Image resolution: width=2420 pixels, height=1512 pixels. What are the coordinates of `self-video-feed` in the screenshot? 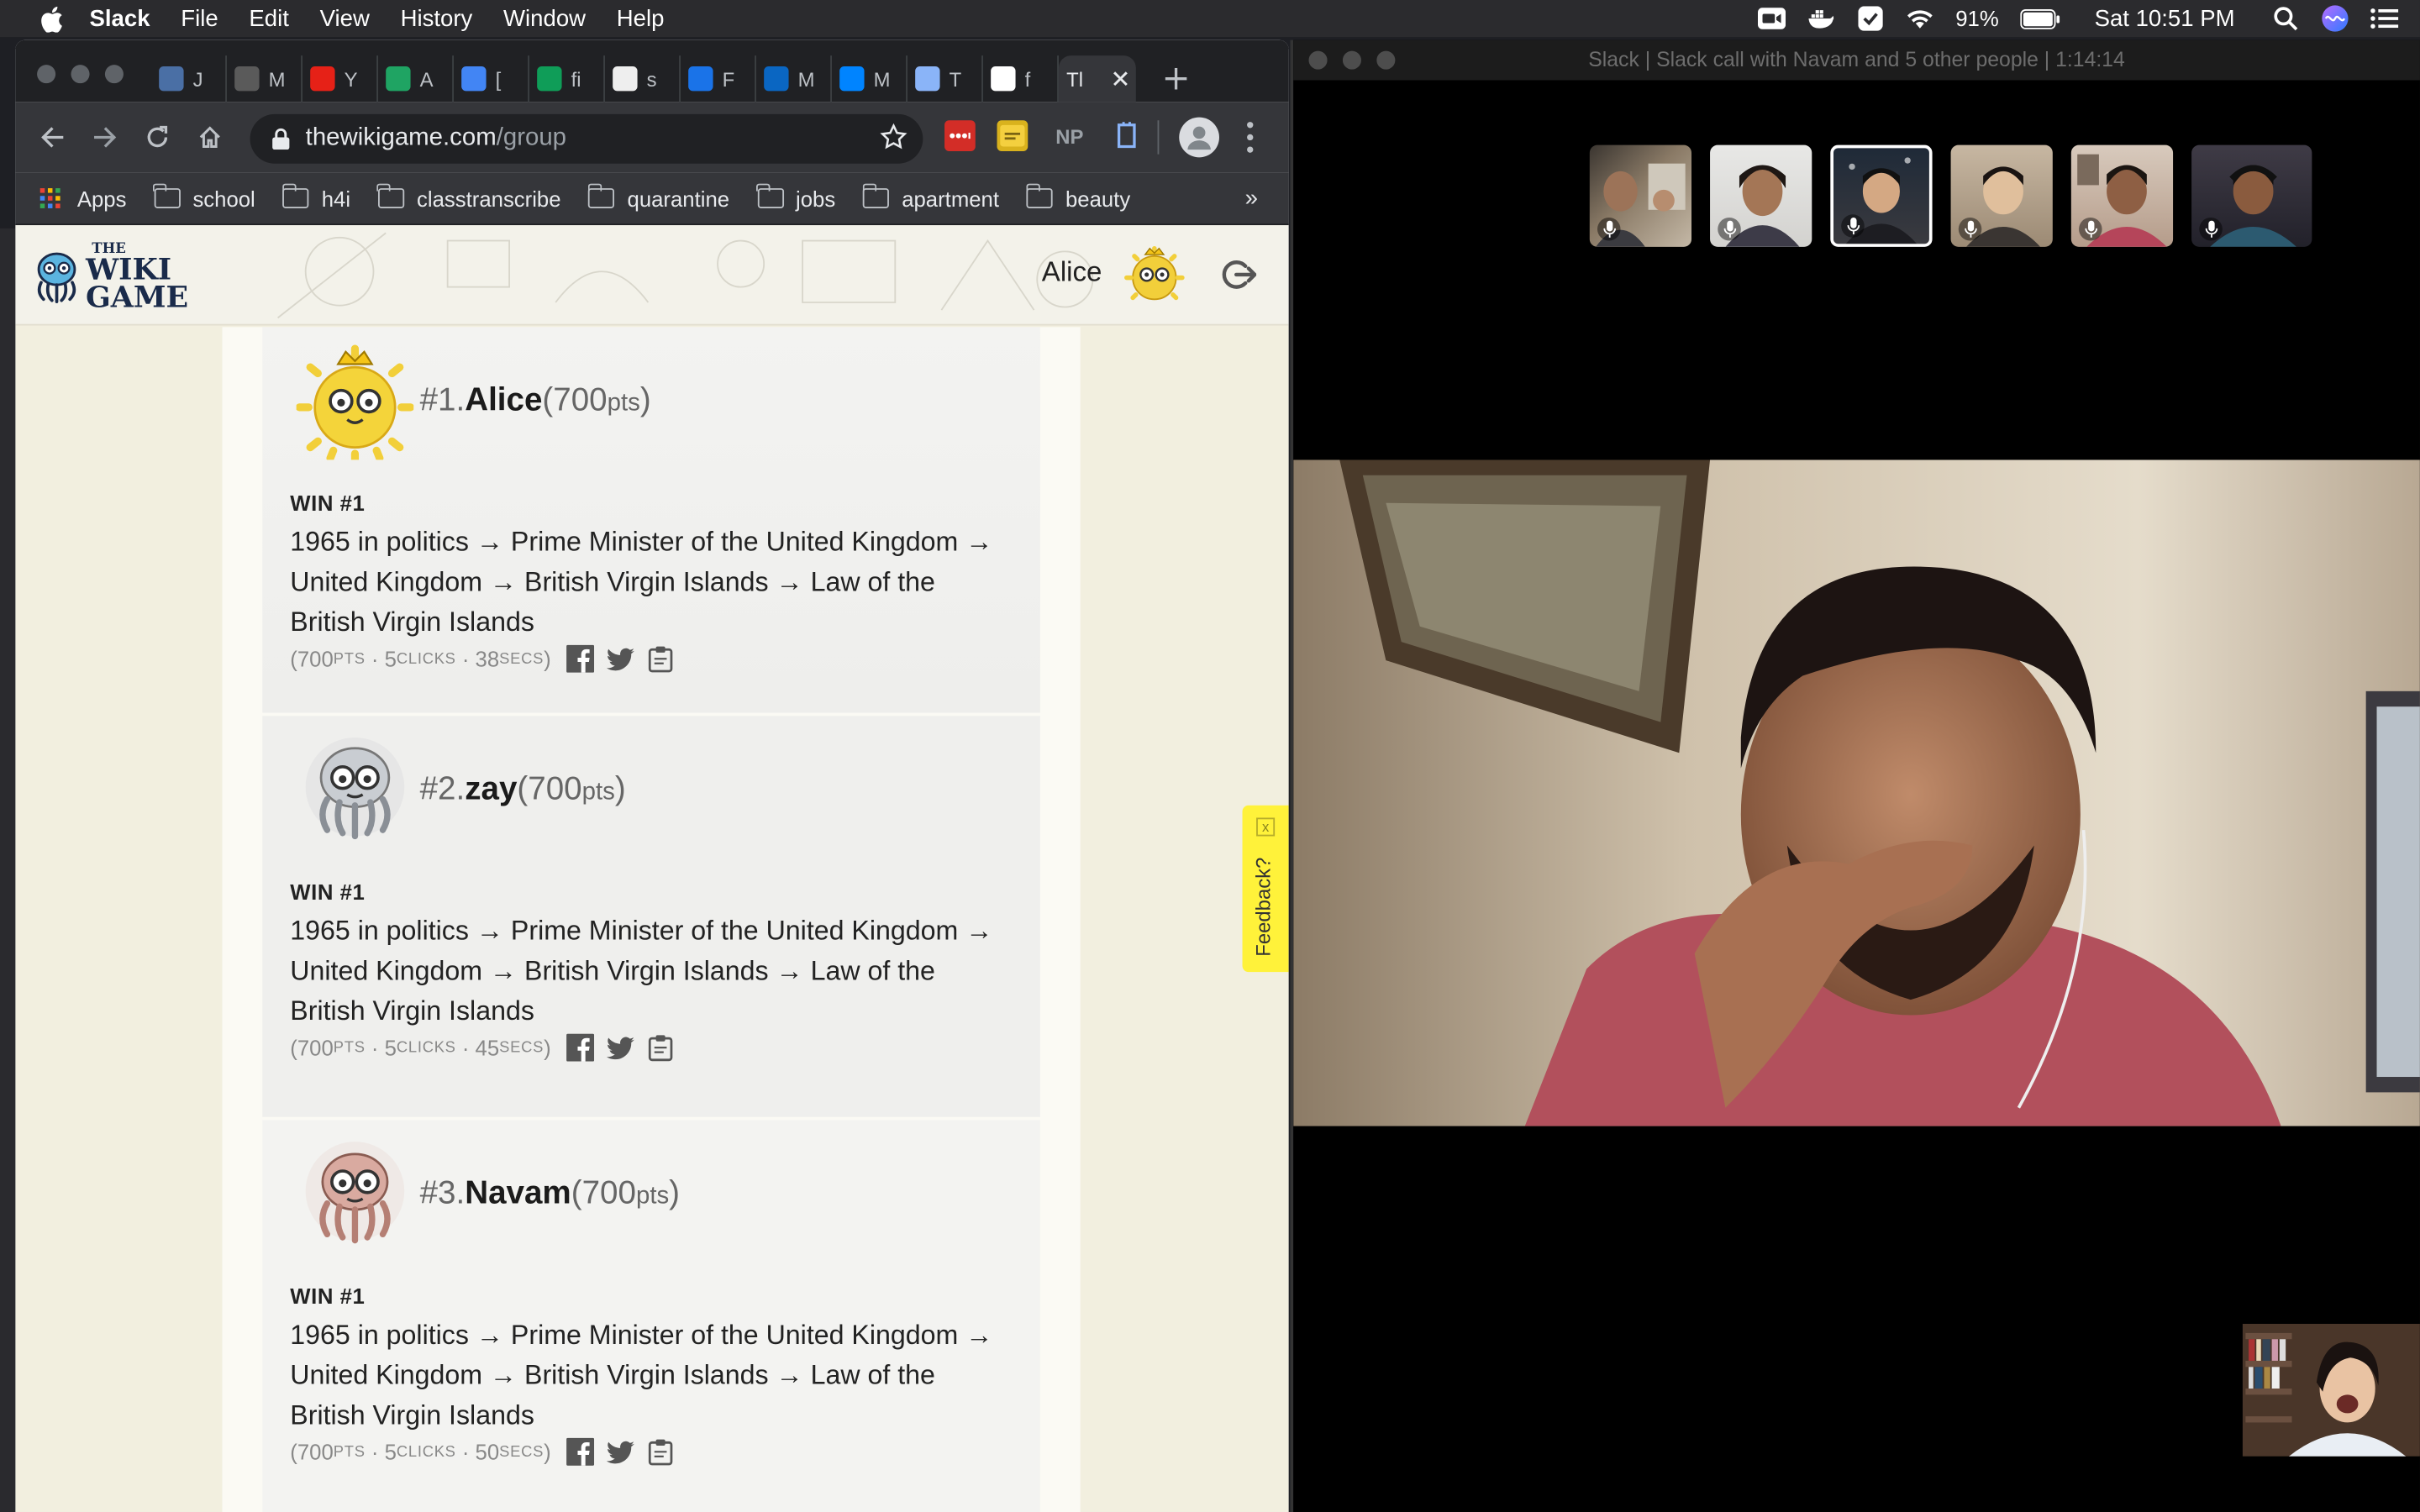 It's located at (2331, 1390).